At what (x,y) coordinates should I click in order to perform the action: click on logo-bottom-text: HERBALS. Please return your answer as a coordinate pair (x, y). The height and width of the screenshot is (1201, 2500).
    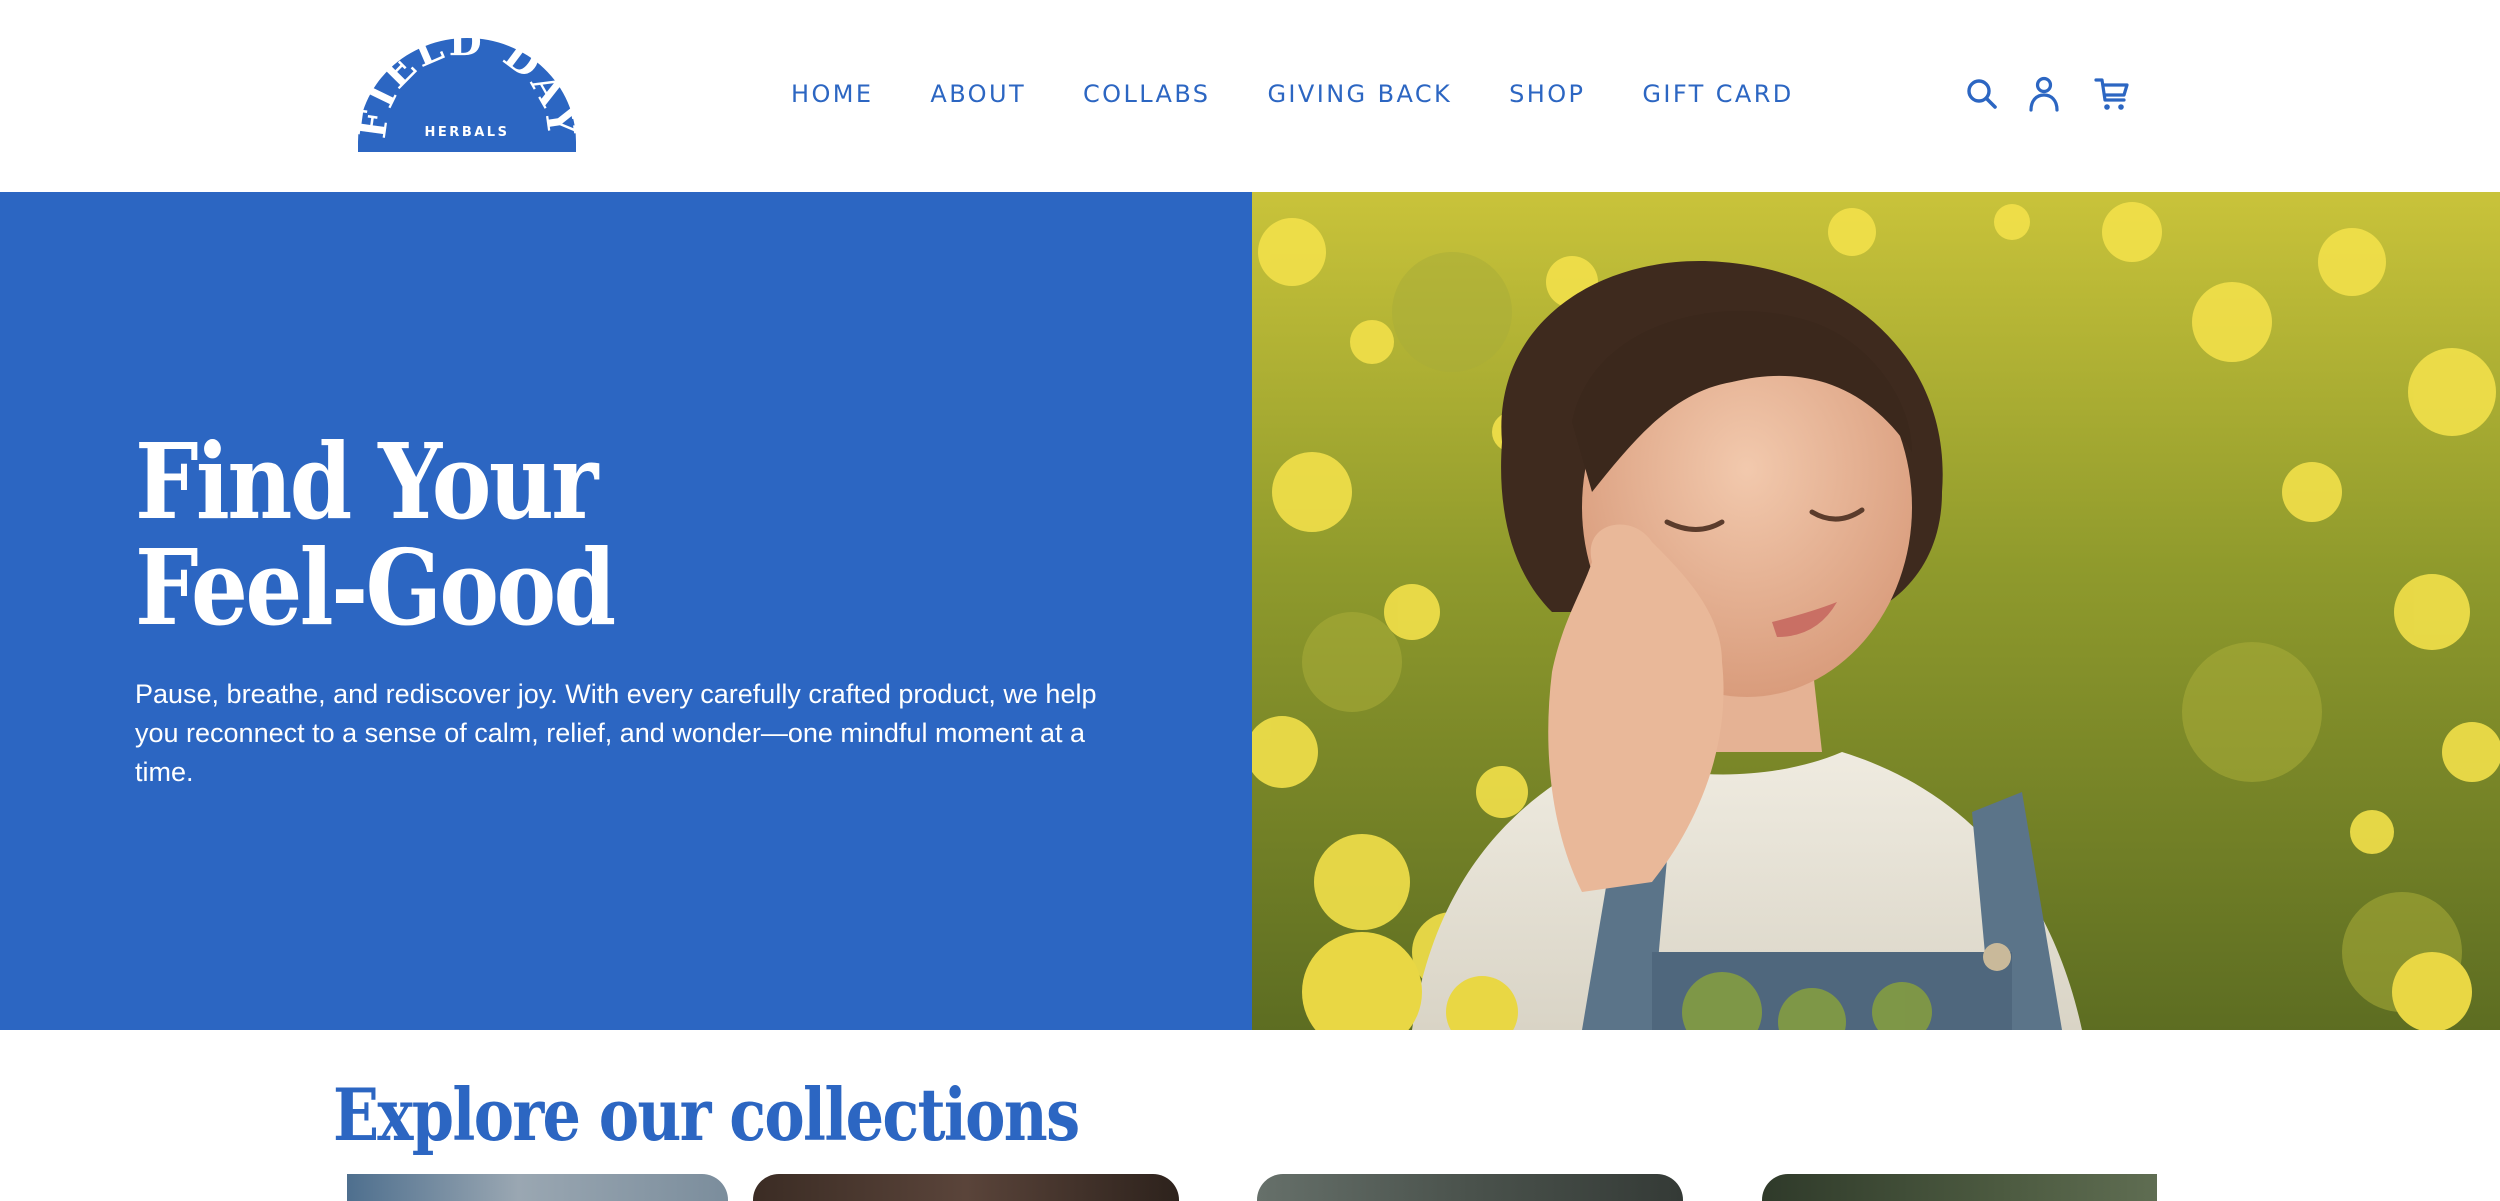
    Looking at the image, I should click on (467, 132).